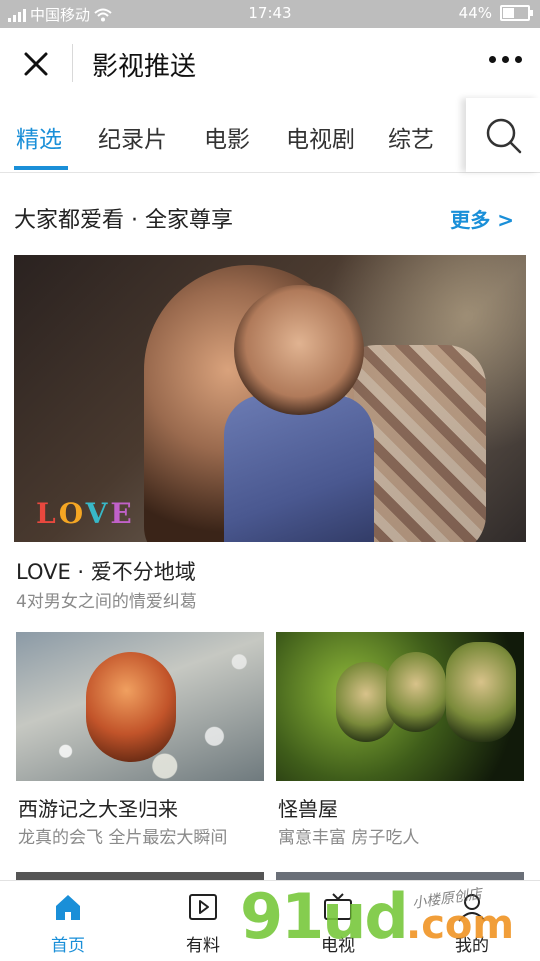 The height and width of the screenshot is (961, 540). Describe the element at coordinates (123, 838) in the screenshot. I see `card-subtitle: 龙真的会飞 全片最宏大瞬间` at that location.